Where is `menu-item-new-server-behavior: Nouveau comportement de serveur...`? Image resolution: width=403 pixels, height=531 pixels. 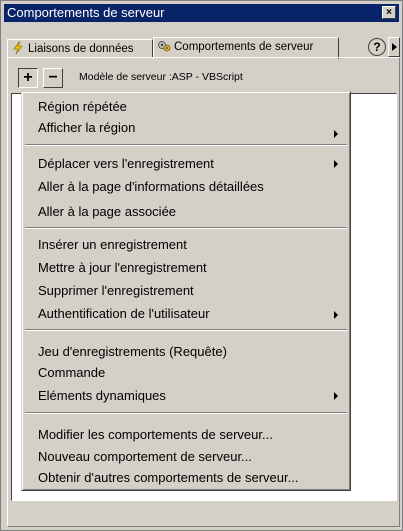
menu-item-new-server-behavior: Nouveau comportement de serveur... is located at coordinates (145, 457).